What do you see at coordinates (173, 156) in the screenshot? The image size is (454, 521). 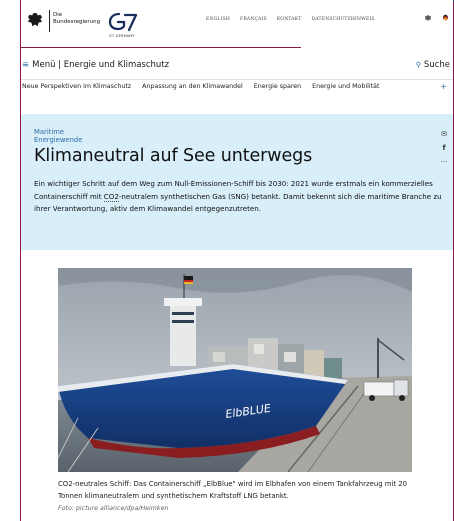 I see `page-title: Klimaneutral auf See unterwegs` at bounding box center [173, 156].